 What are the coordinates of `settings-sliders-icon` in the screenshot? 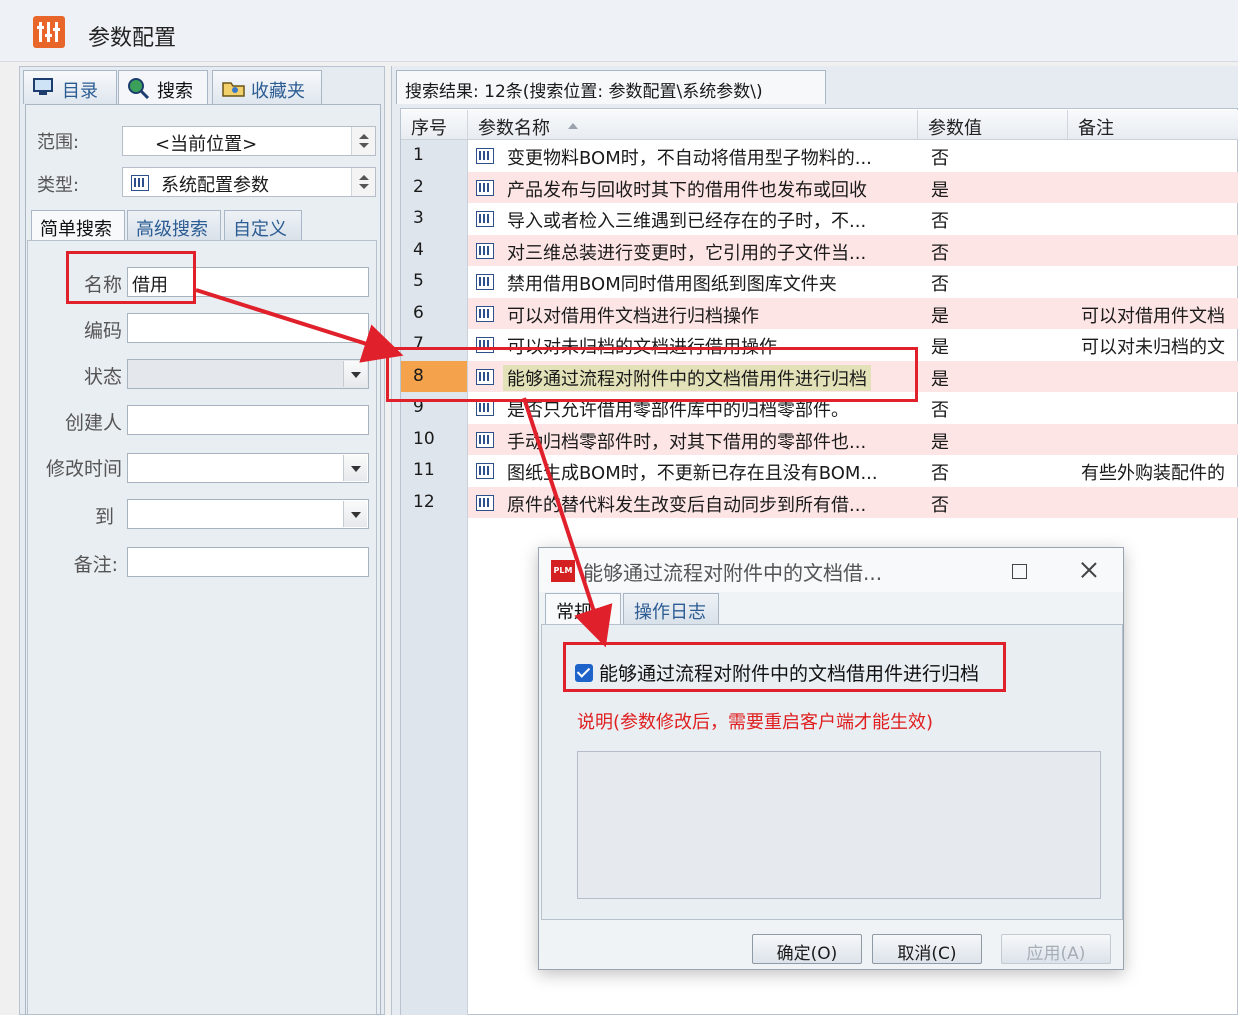 It's located at (49, 32).